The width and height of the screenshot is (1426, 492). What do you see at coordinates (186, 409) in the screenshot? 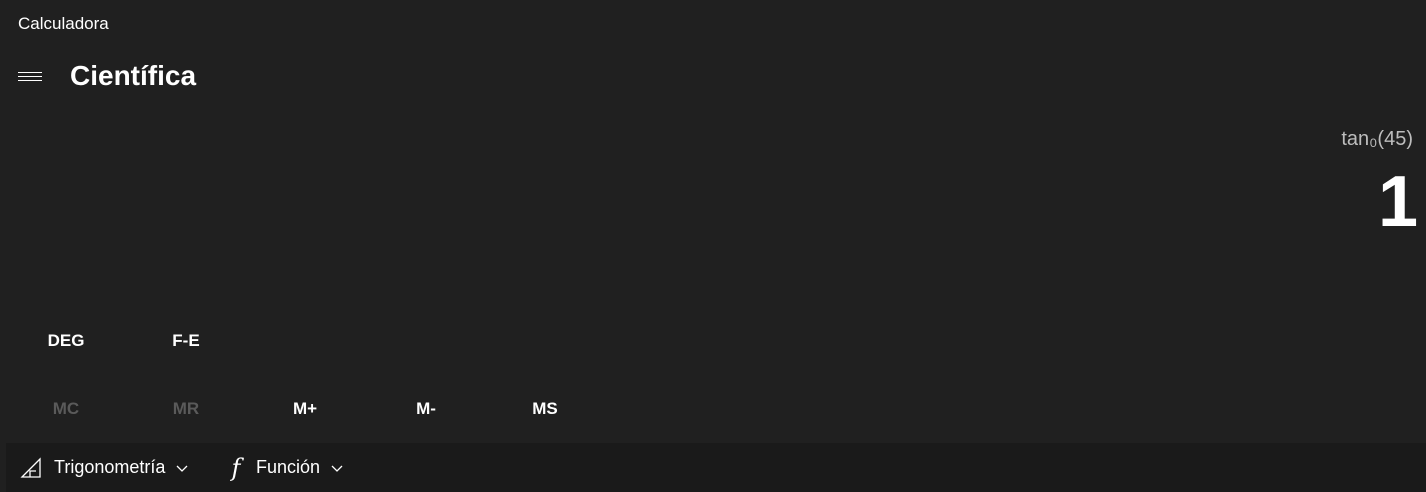
I see `memory-recall-button: MR` at bounding box center [186, 409].